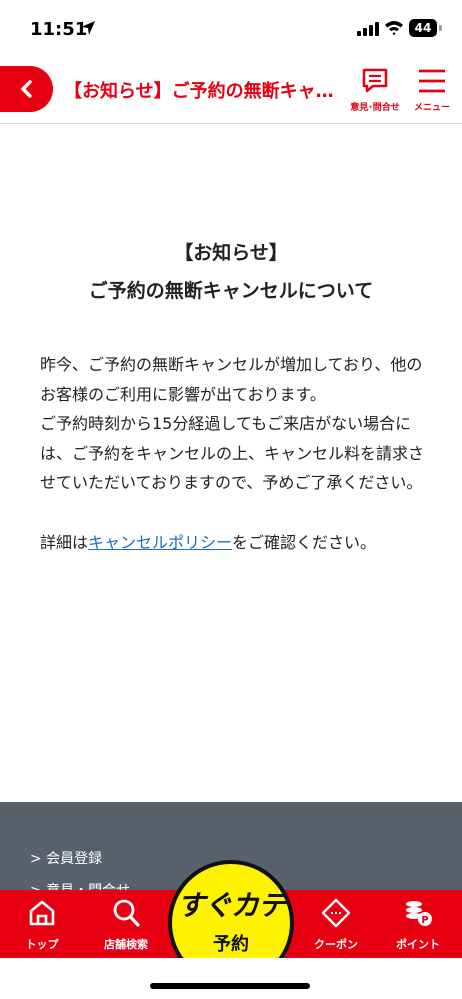 The height and width of the screenshot is (999, 462). What do you see at coordinates (231, 944) in the screenshot?
I see `quick-reserve-subtitle: 予約` at bounding box center [231, 944].